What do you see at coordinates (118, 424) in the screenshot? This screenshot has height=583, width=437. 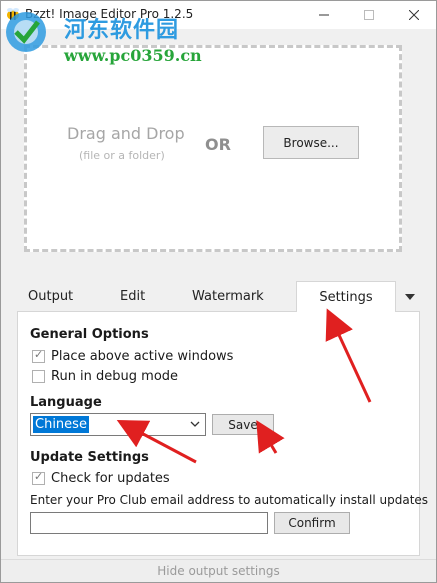 I see `language-select: Chinese` at bounding box center [118, 424].